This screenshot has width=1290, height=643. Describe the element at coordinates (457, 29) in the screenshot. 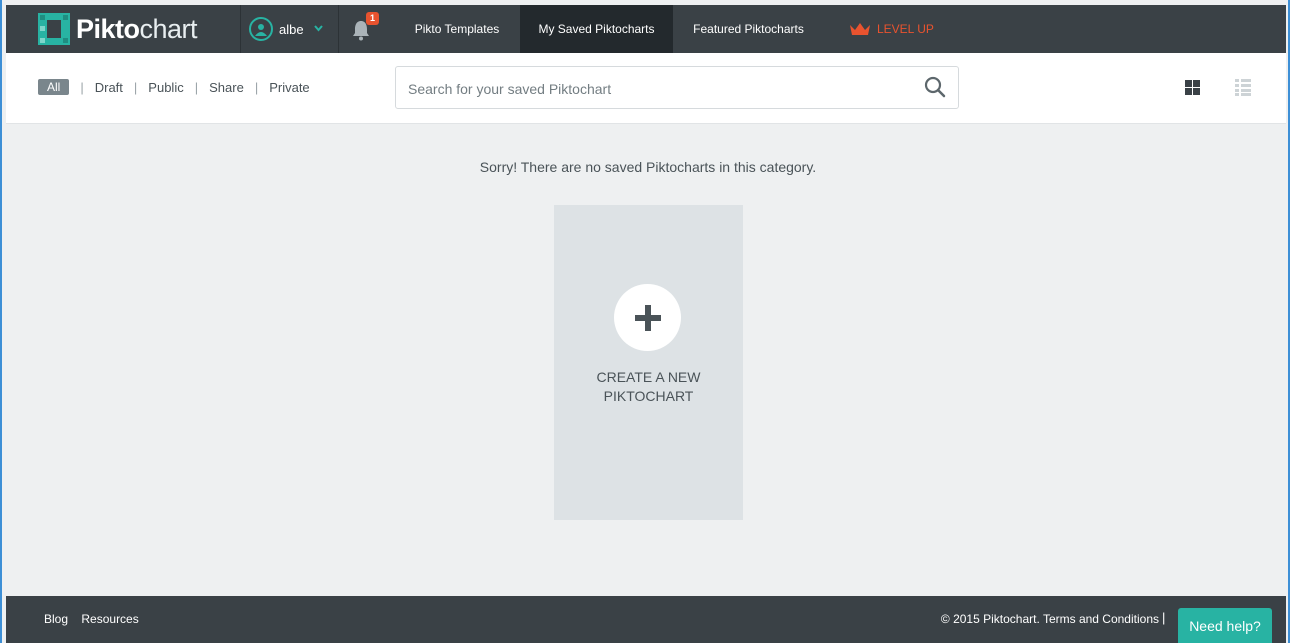

I see `nav-pikto-templates: Pikto Templates` at that location.